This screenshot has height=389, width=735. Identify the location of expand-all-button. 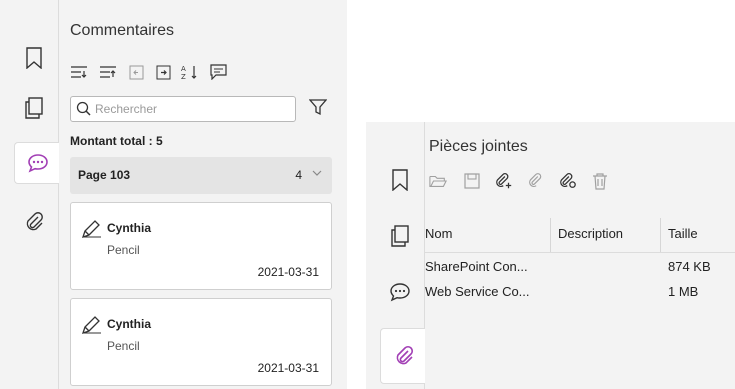
(79, 72).